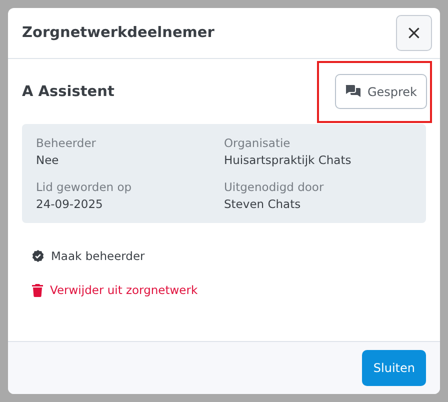 Image resolution: width=448 pixels, height=402 pixels. Describe the element at coordinates (414, 33) in the screenshot. I see `close-button: ×` at that location.